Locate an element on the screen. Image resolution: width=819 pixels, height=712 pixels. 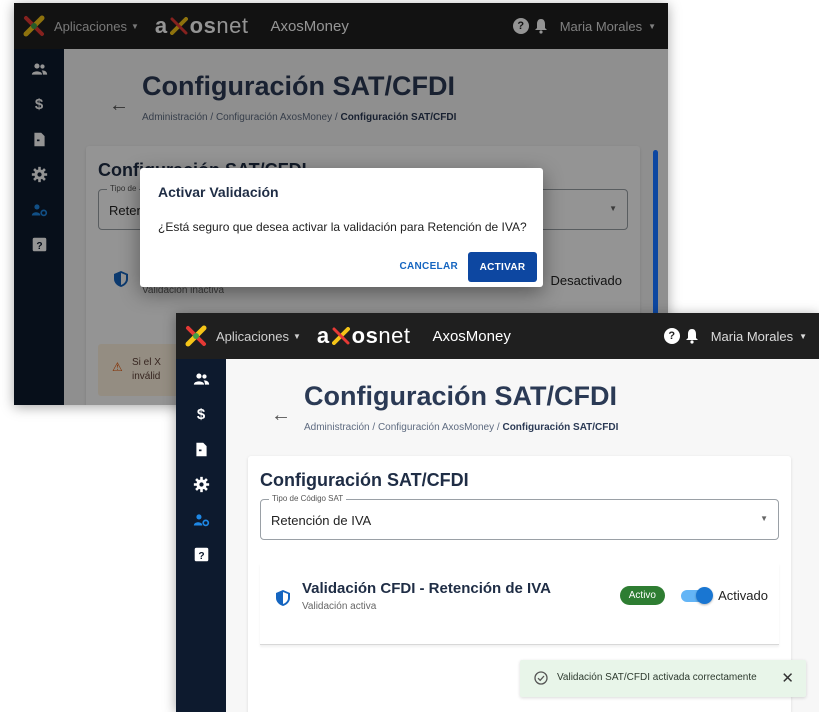
select-legend: Tipo de Código SAT is located at coordinates (308, 498).